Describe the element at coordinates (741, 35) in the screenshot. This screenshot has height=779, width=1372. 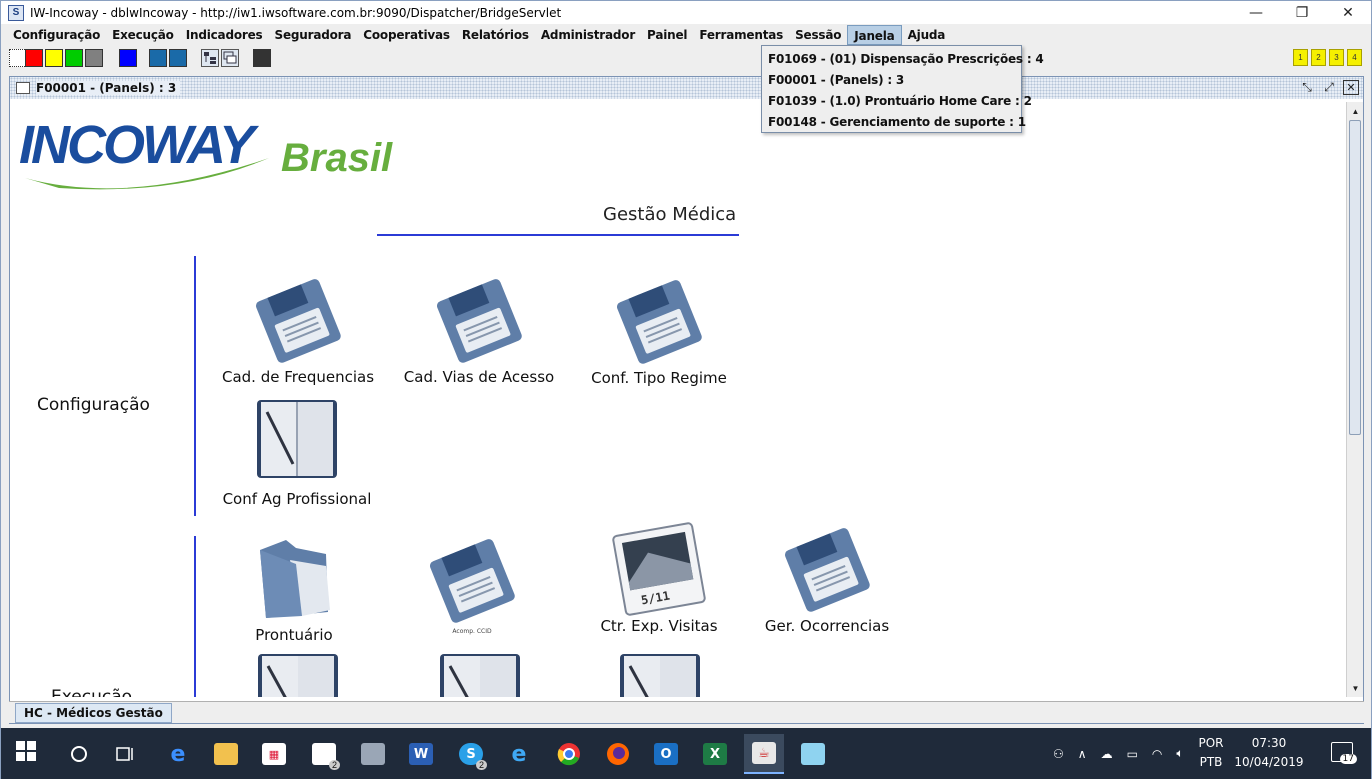
I see `menu-ferramentas: Ferramentas` at that location.